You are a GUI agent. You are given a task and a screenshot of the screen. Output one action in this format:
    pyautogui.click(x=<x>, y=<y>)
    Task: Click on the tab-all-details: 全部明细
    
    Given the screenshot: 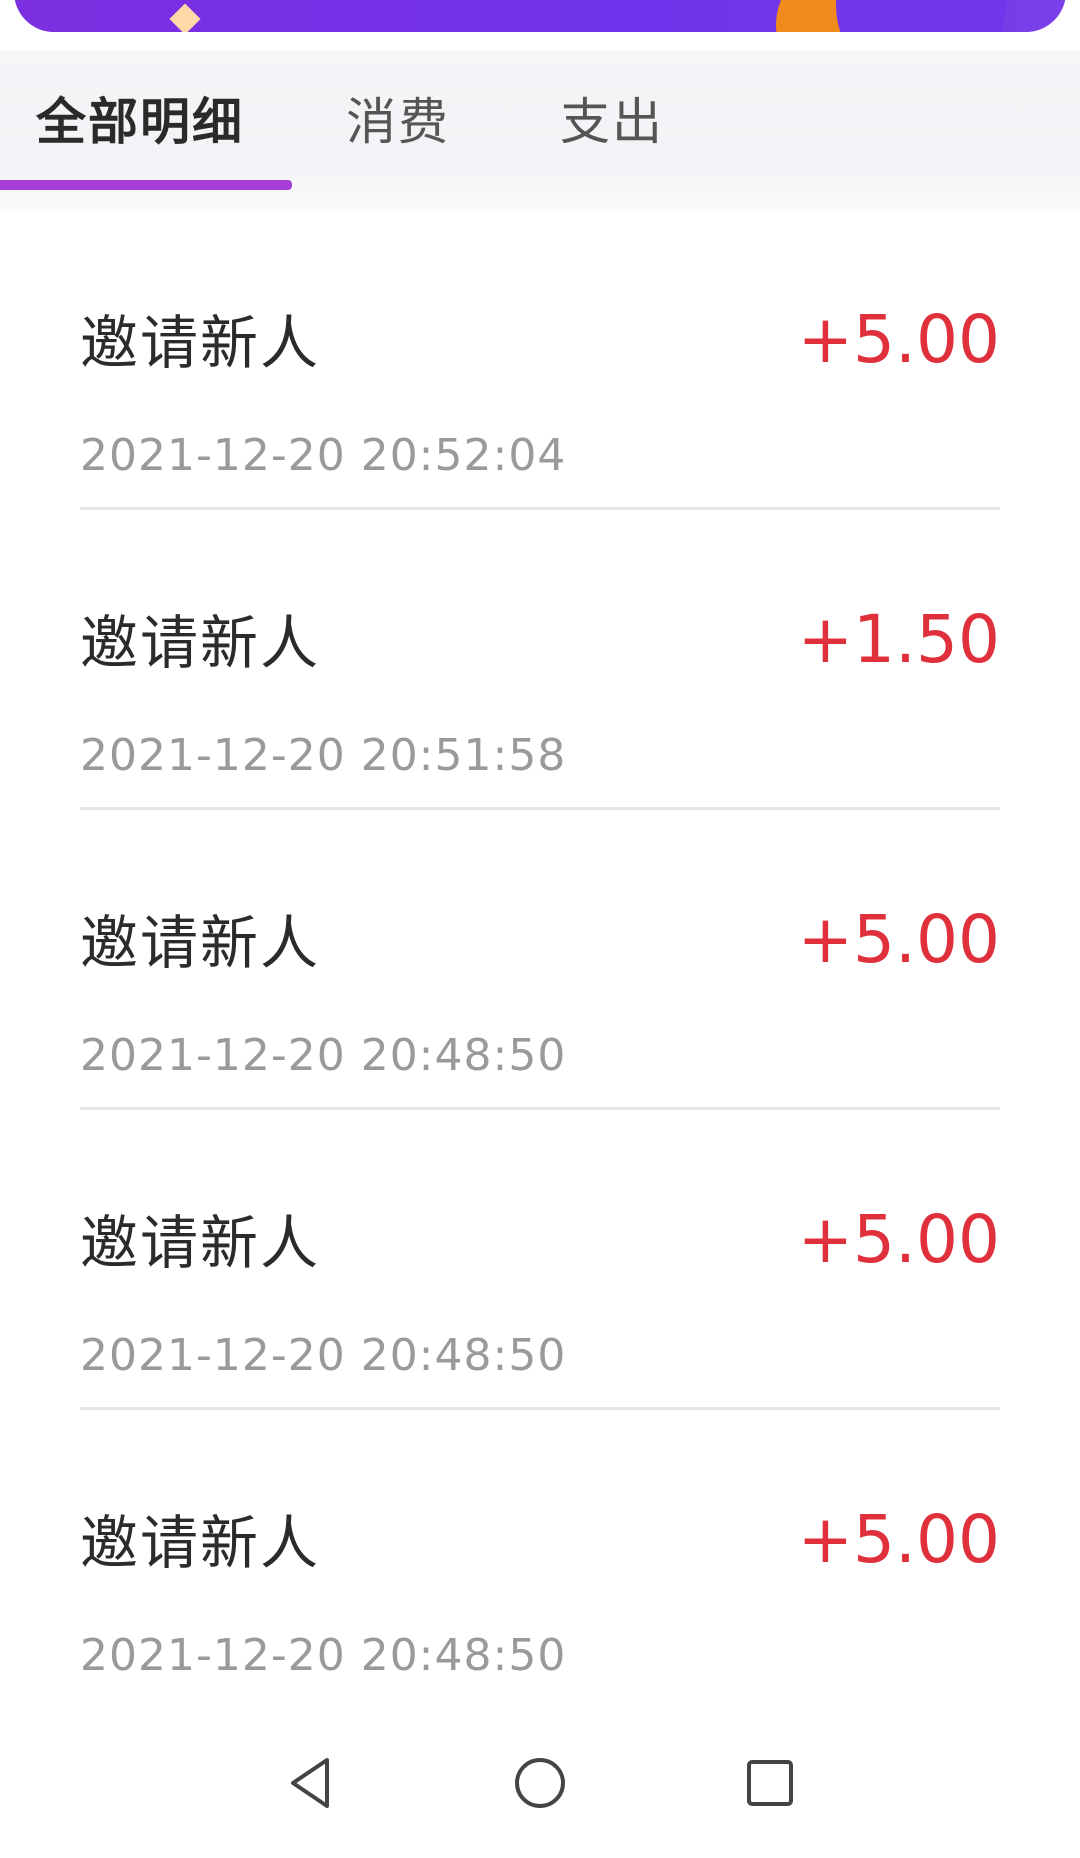 What is the action you would take?
    pyautogui.click(x=140, y=122)
    